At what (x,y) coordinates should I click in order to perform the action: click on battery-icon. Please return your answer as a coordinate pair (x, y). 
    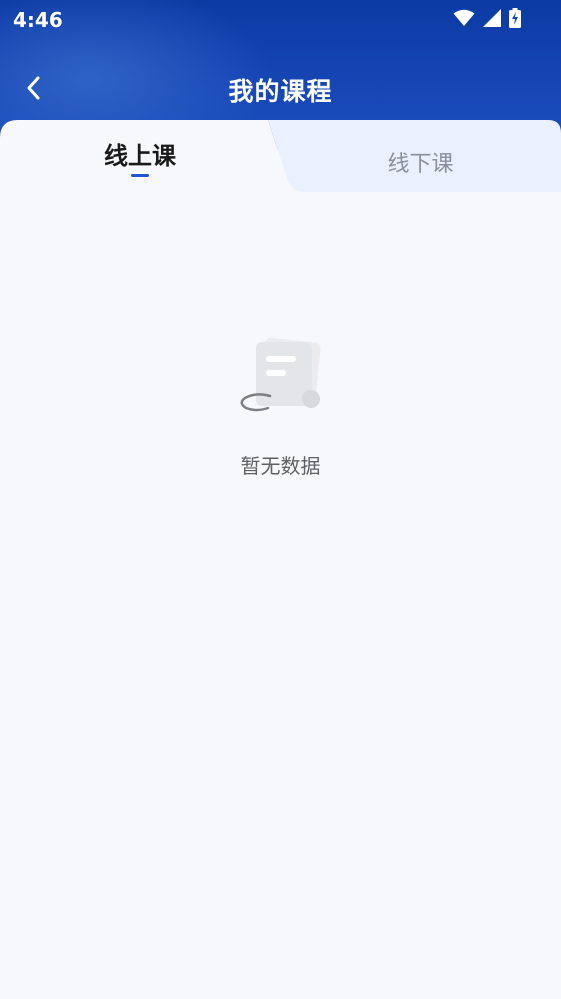
    Looking at the image, I should click on (515, 18).